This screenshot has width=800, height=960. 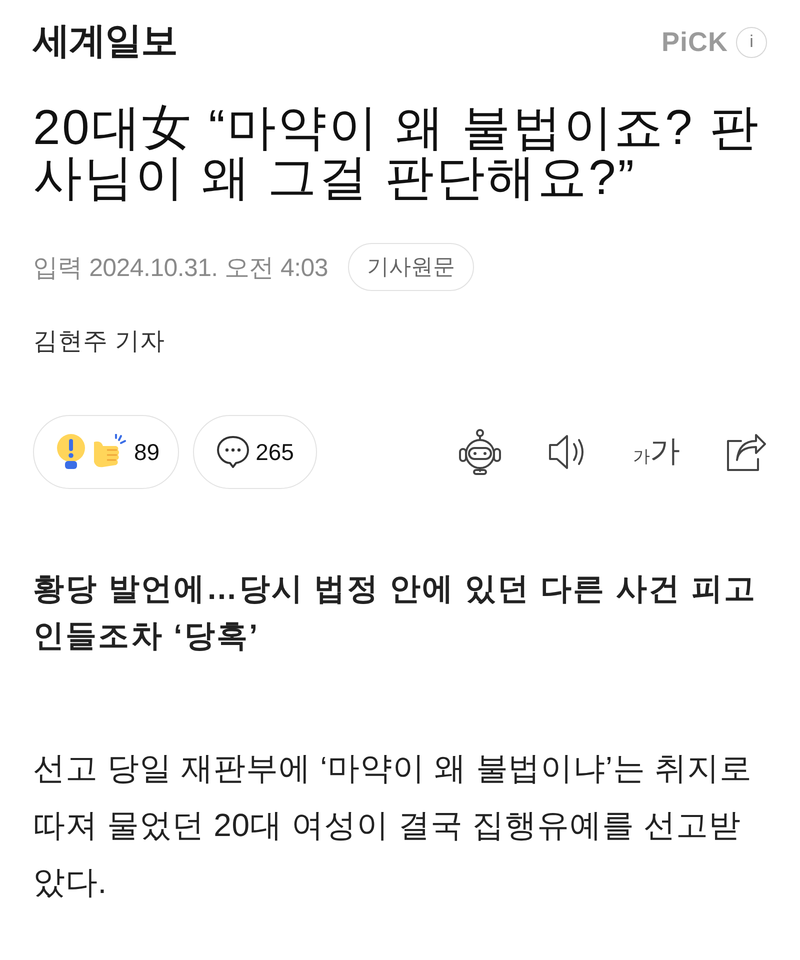 What do you see at coordinates (254, 452) in the screenshot?
I see `comment-button: 265` at bounding box center [254, 452].